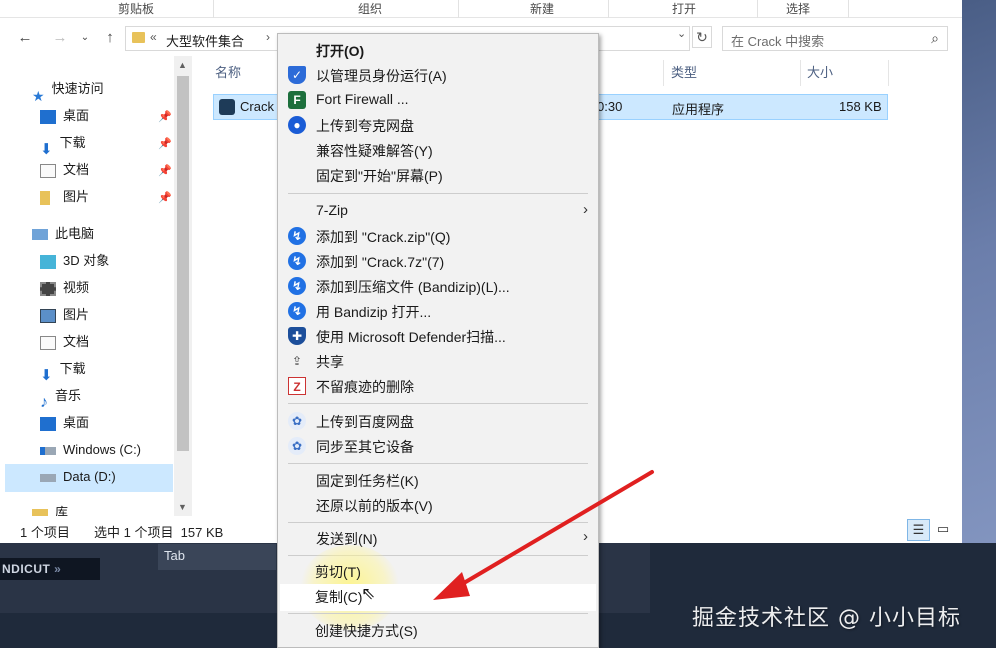 Image resolution: width=996 pixels, height=648 pixels. Describe the element at coordinates (64, 315) in the screenshot. I see `nav-item-pictures: 图片` at that location.